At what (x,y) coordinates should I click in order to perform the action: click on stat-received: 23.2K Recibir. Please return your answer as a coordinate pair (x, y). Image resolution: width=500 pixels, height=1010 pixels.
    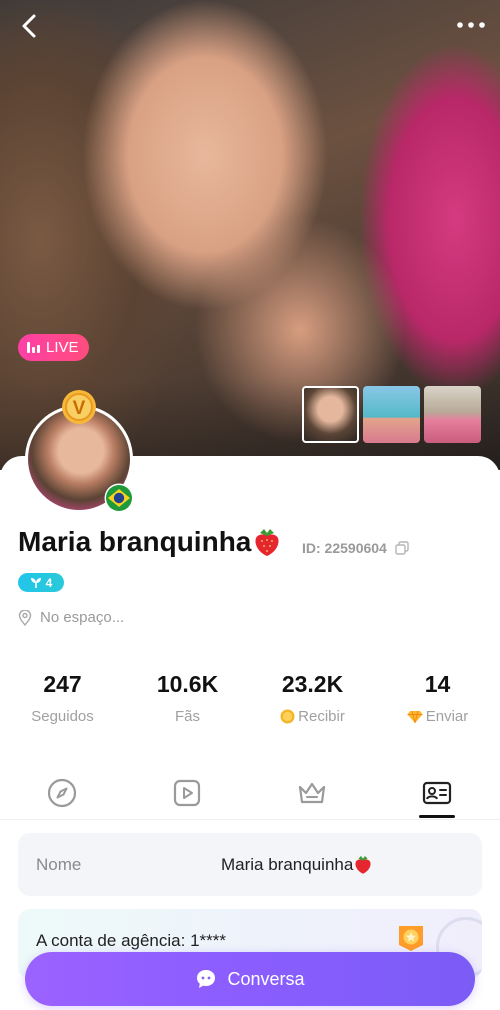
    Looking at the image, I should click on (312, 698).